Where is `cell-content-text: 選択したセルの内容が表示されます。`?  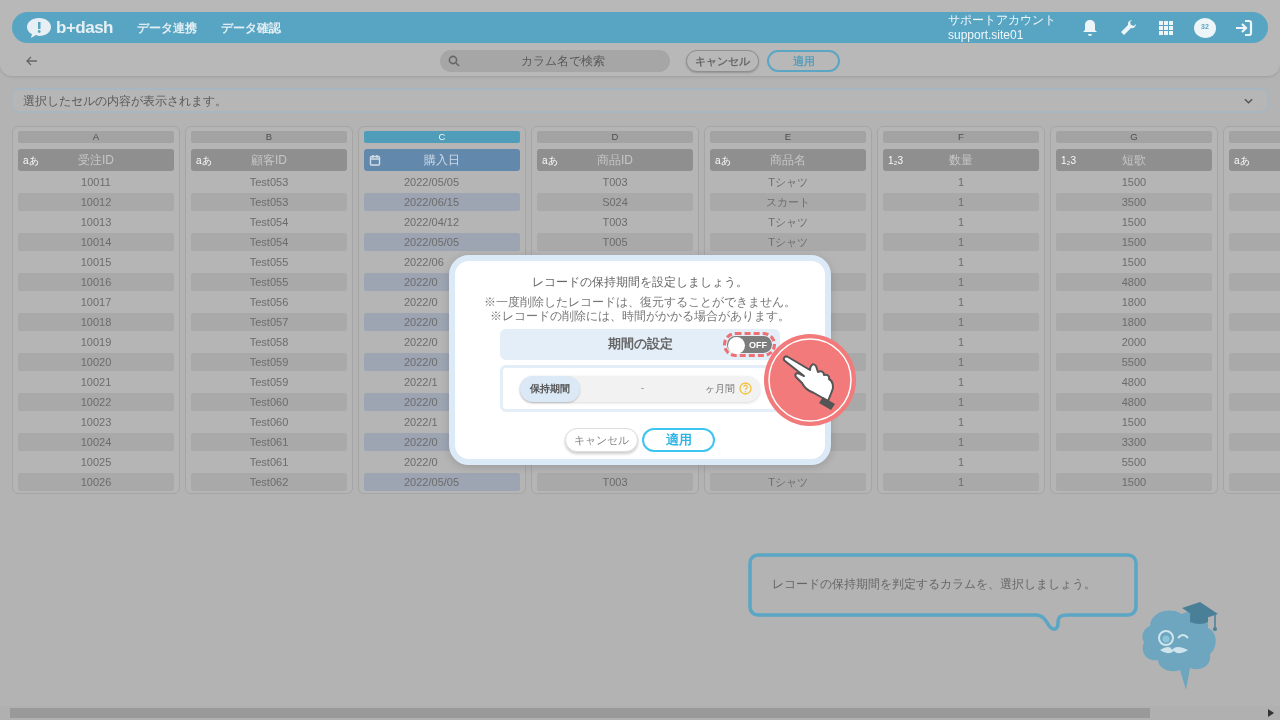
cell-content-text: 選択したセルの内容が表示されます。 is located at coordinates (125, 101).